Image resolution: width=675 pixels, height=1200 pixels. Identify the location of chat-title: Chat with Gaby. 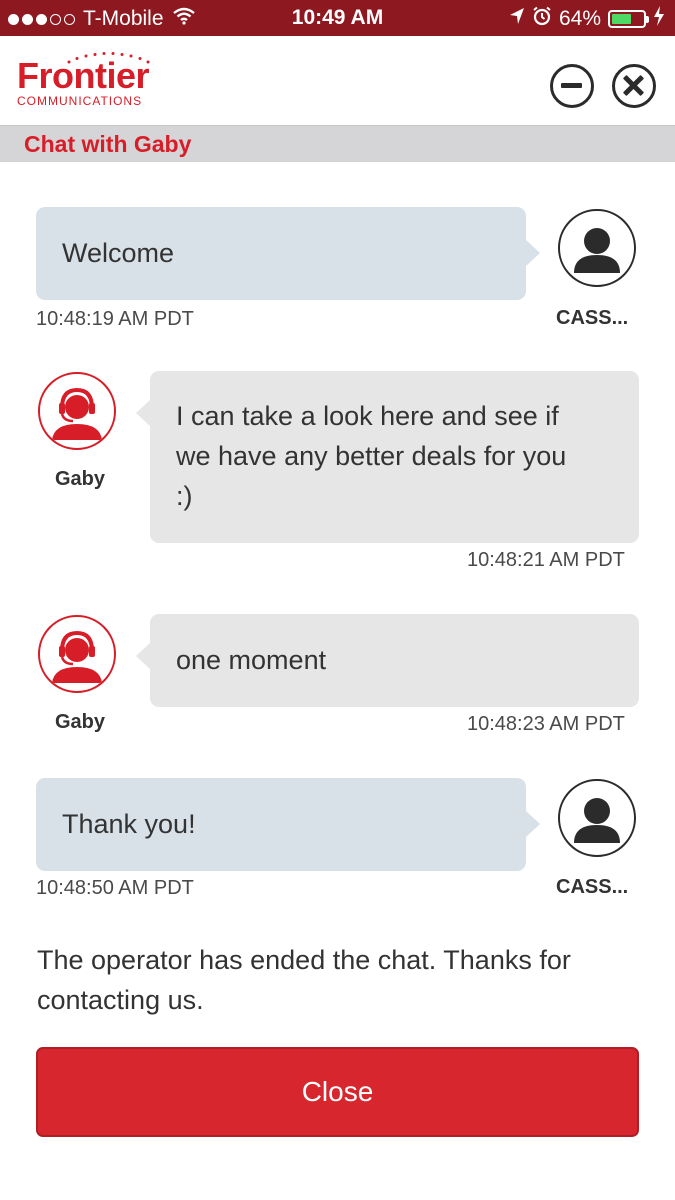
(108, 144).